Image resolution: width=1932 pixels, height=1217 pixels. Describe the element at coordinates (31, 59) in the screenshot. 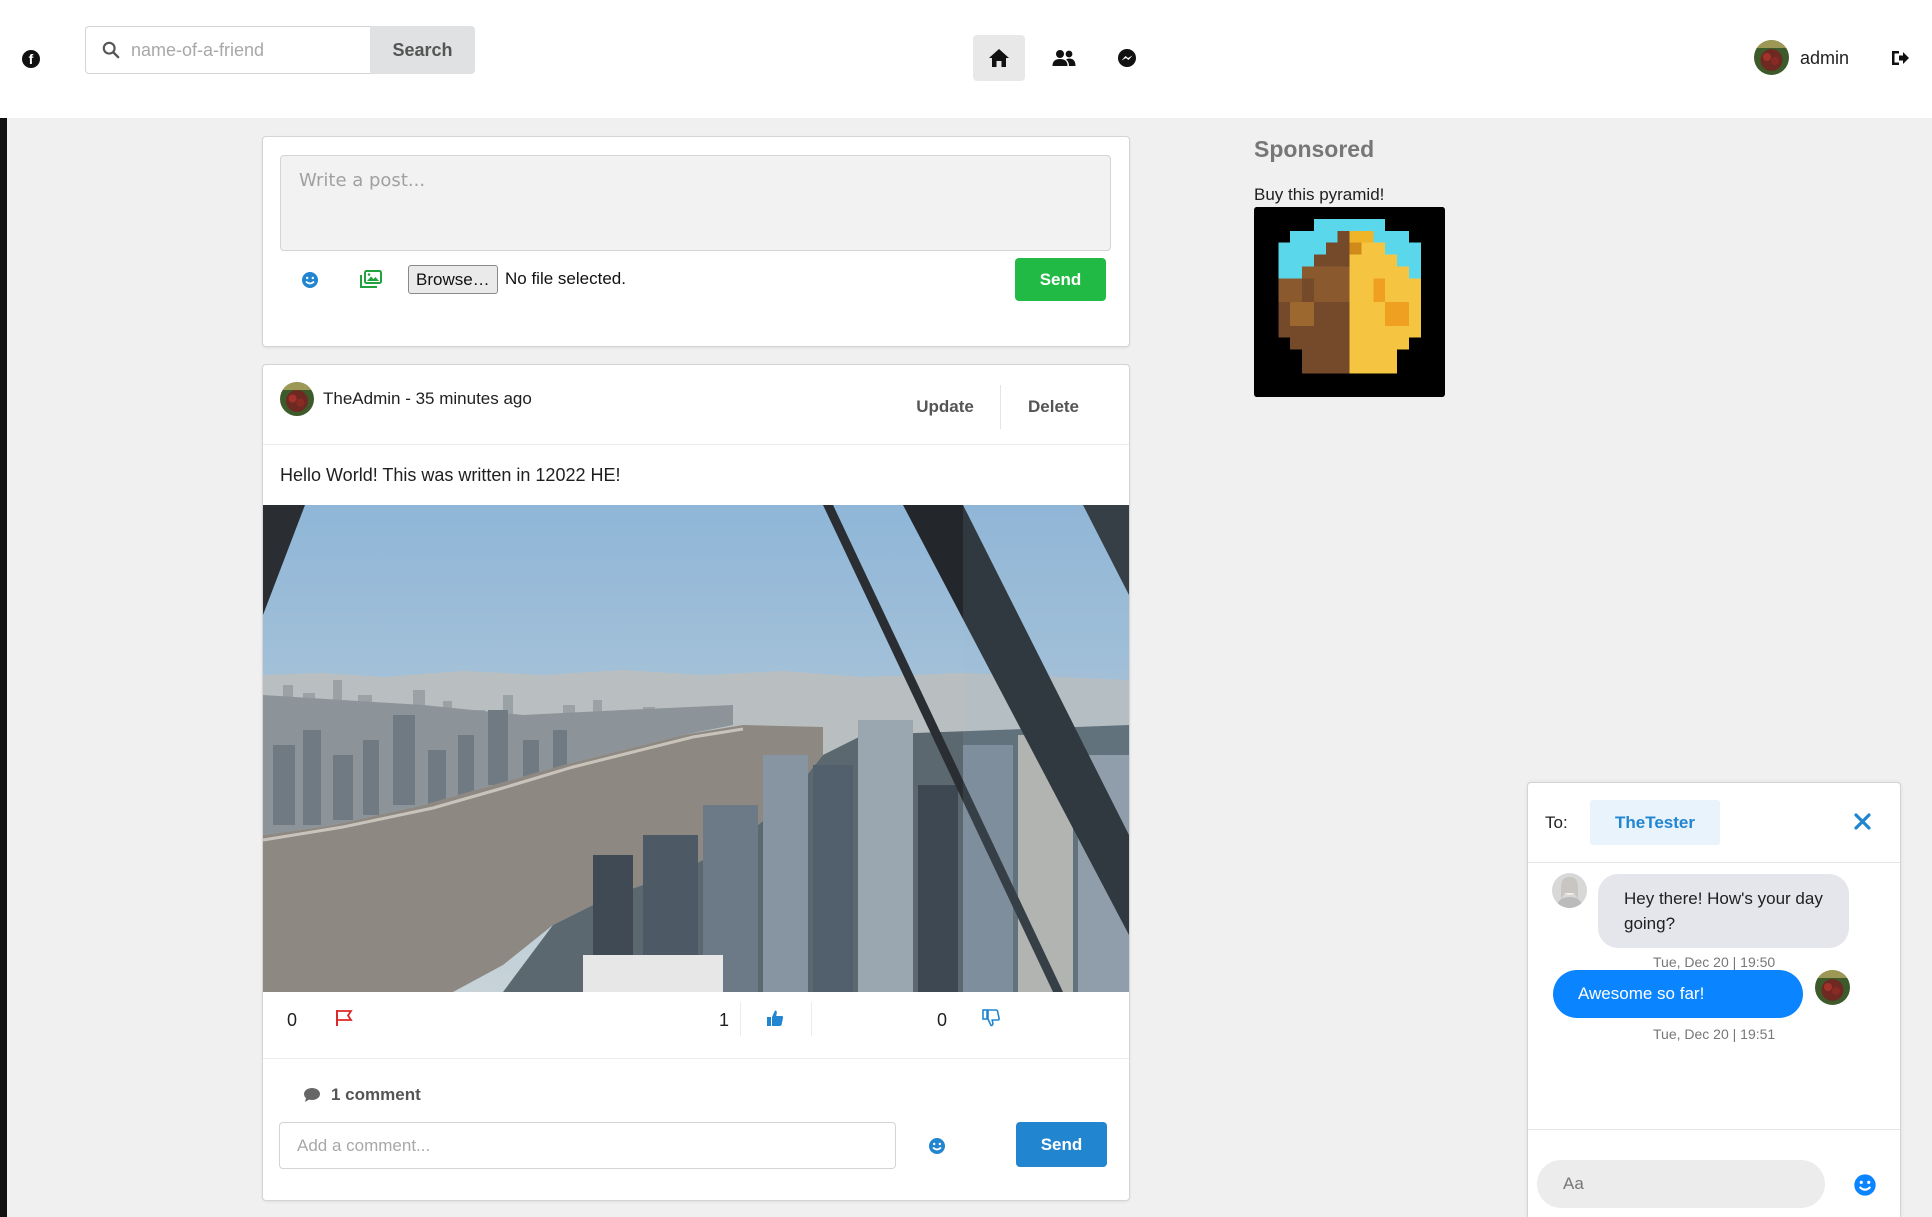

I see `facebook-icon: f` at that location.